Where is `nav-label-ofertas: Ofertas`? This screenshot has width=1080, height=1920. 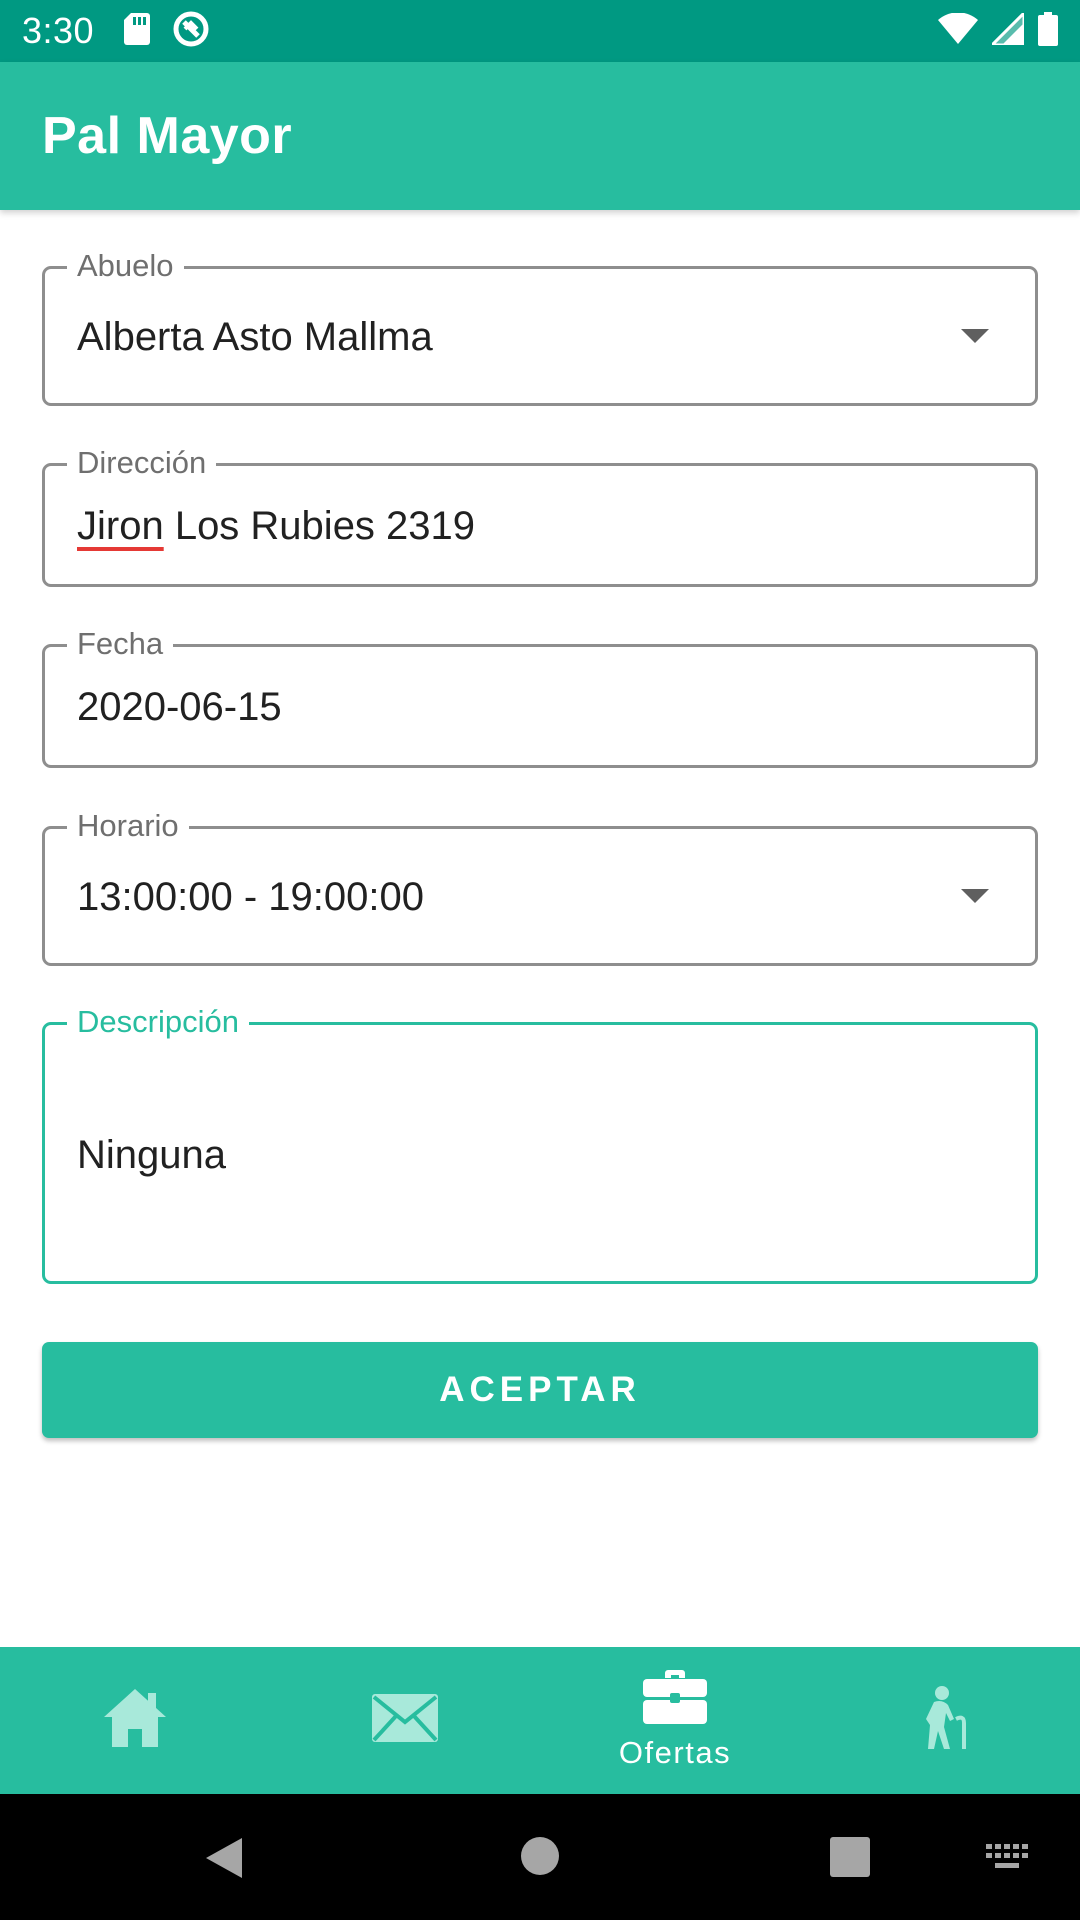 nav-label-ofertas: Ofertas is located at coordinates (675, 1752).